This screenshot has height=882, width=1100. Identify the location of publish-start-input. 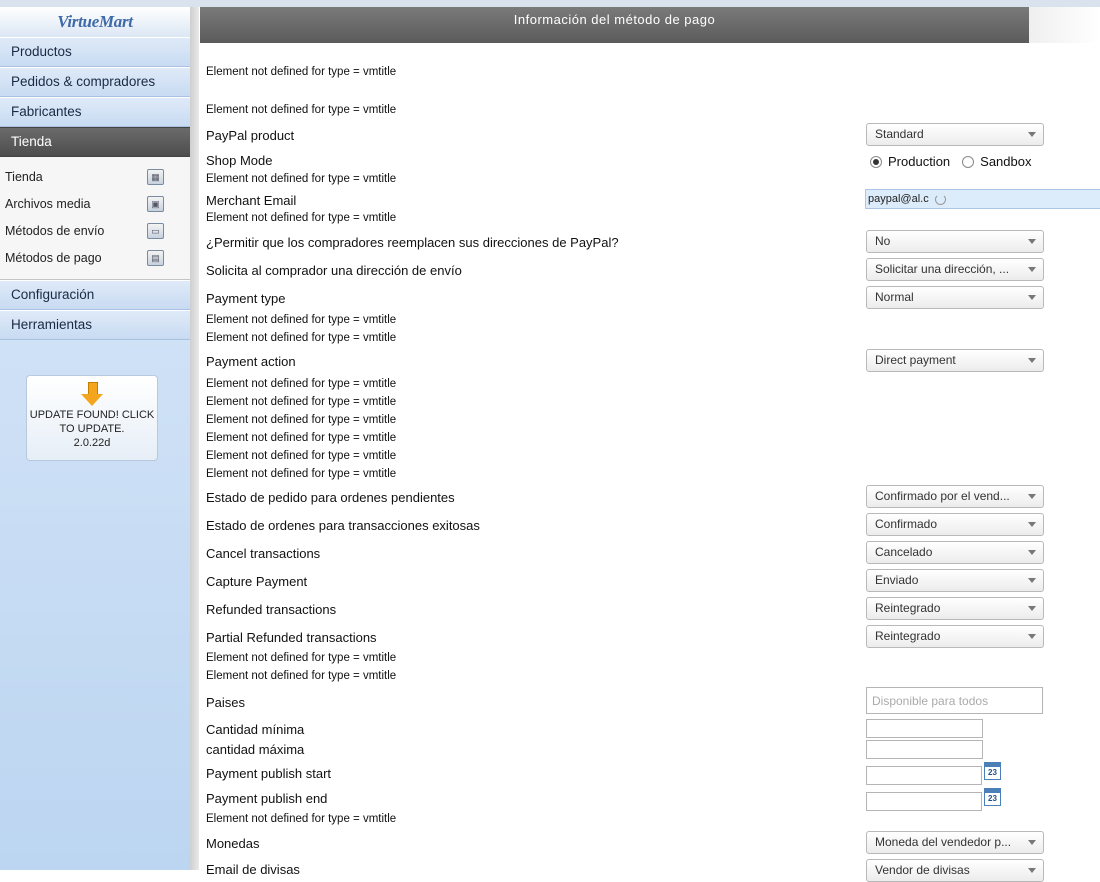
(924, 775).